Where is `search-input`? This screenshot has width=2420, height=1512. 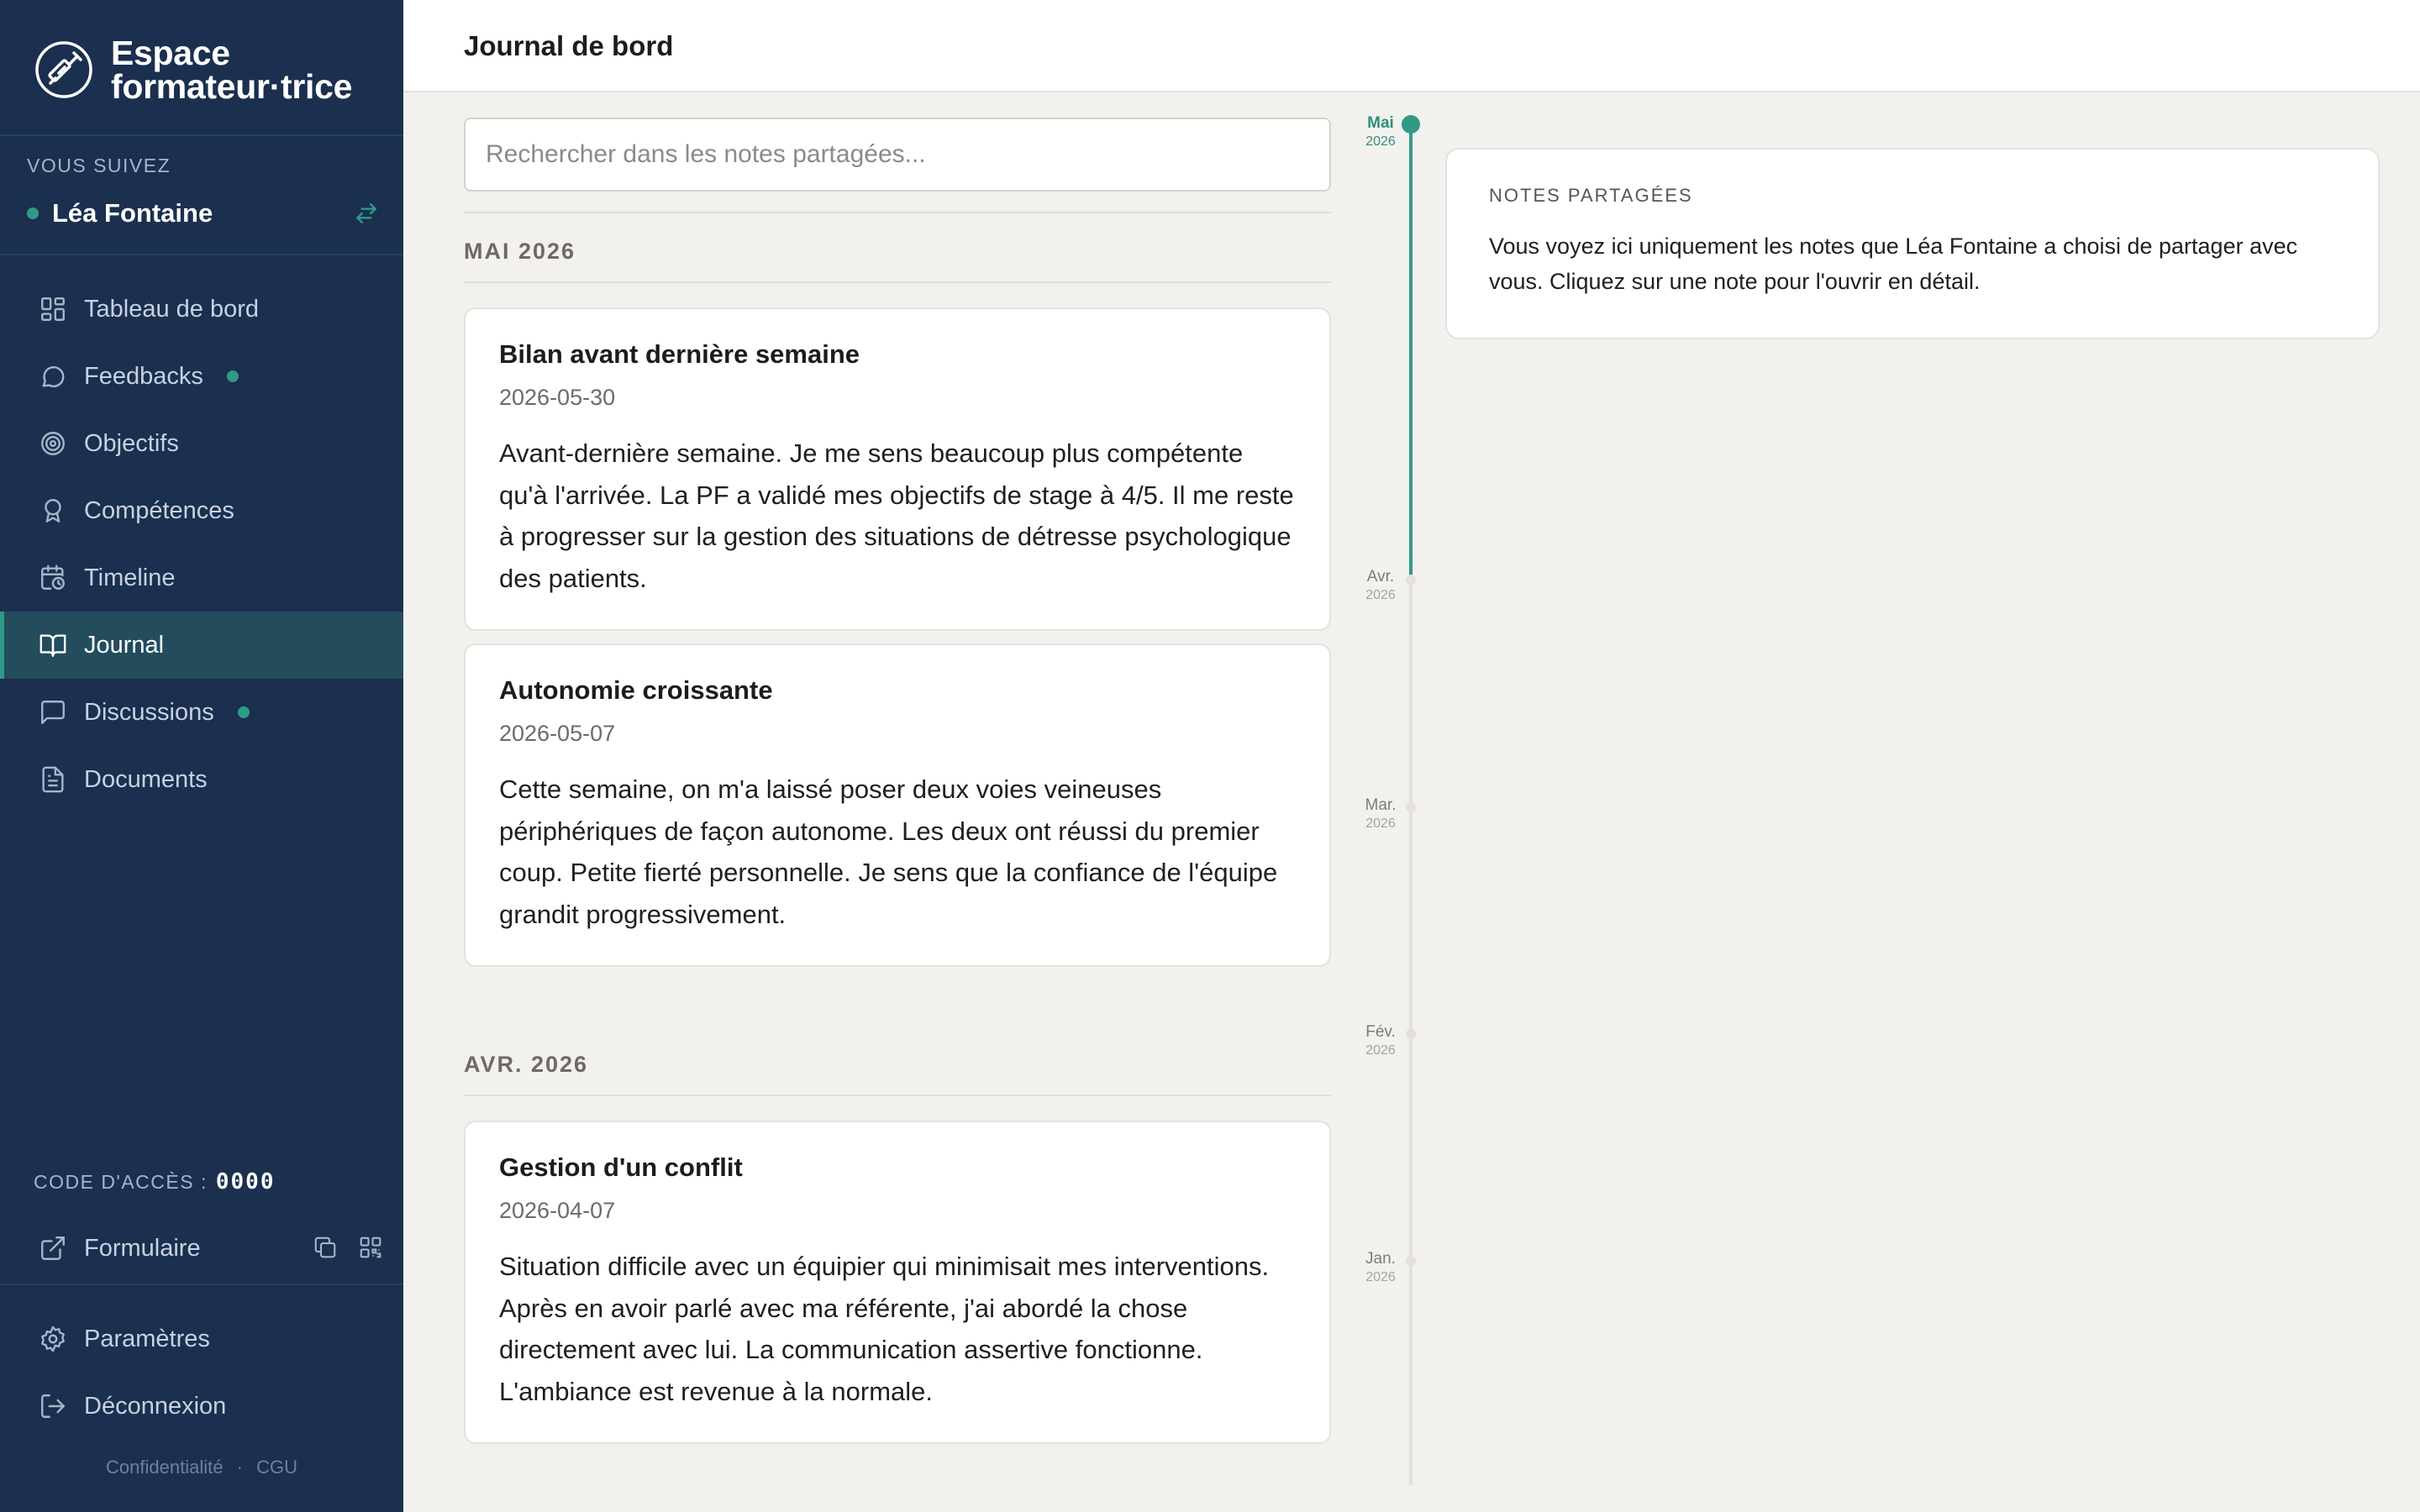
search-input is located at coordinates (898, 155).